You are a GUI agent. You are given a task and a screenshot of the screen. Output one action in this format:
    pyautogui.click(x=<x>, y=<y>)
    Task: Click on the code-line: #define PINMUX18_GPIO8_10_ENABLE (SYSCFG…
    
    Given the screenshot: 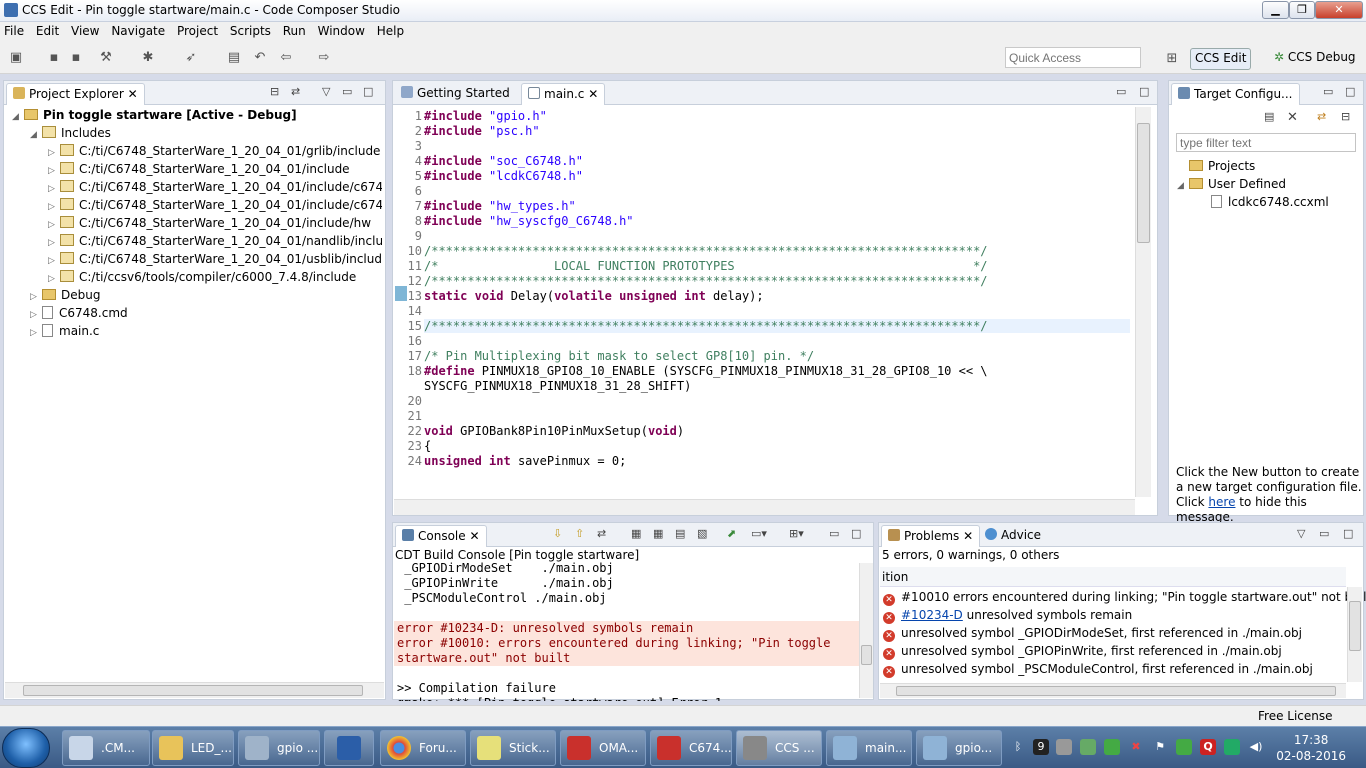 What is the action you would take?
    pyautogui.click(x=706, y=371)
    